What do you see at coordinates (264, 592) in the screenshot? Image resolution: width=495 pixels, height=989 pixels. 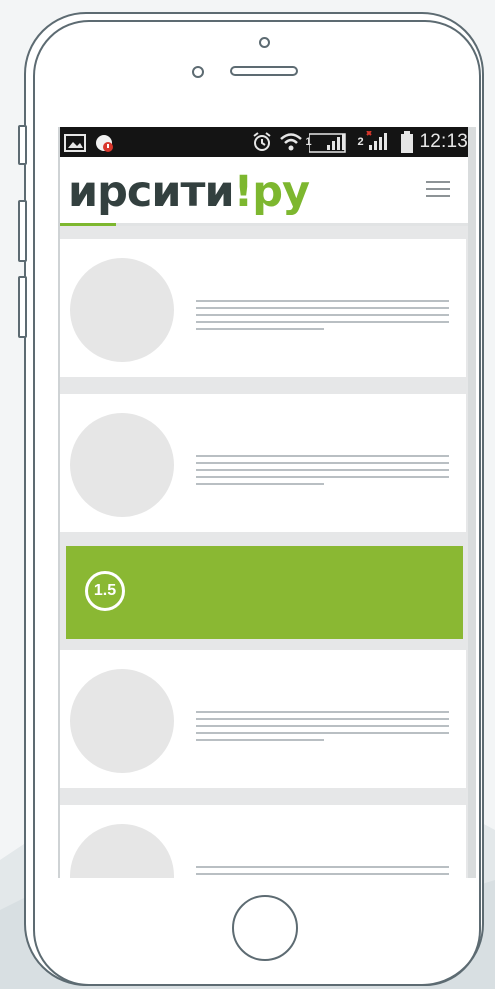 I see `promo-banner: 1.5` at bounding box center [264, 592].